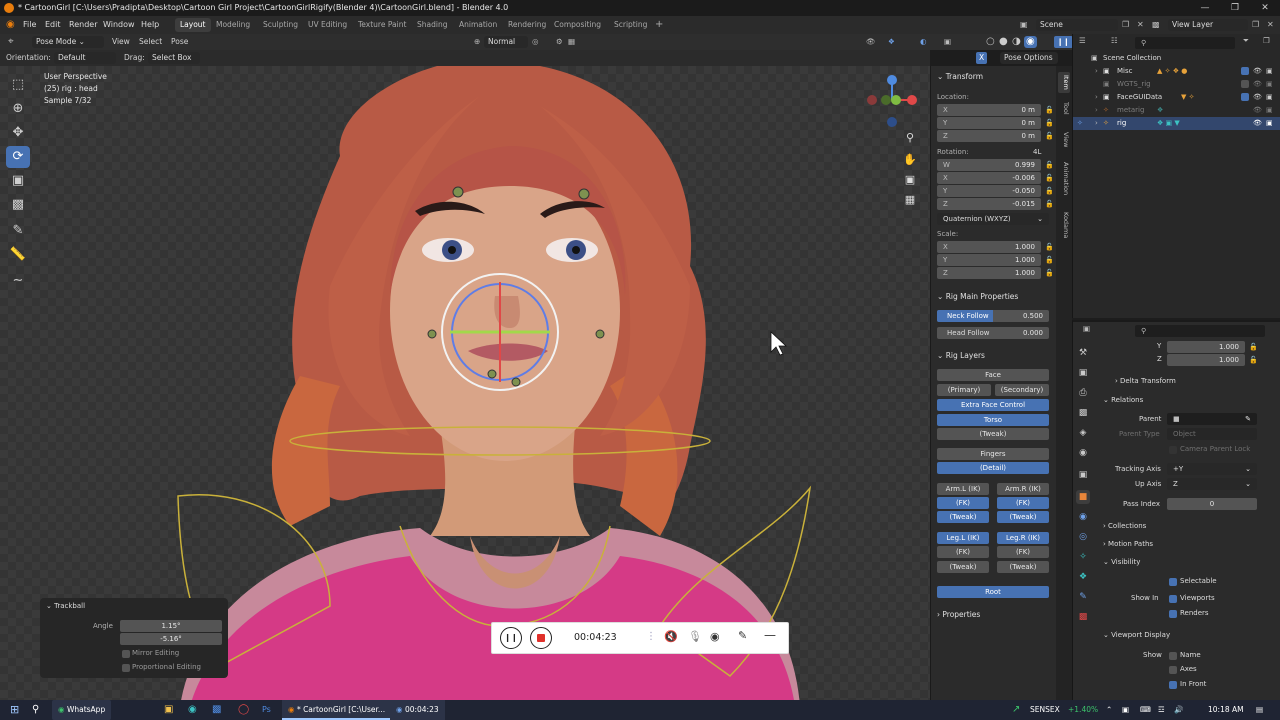 The width and height of the screenshot is (1280, 720). Describe the element at coordinates (1266, 40) in the screenshot. I see `new-collection-icon: ❐` at that location.